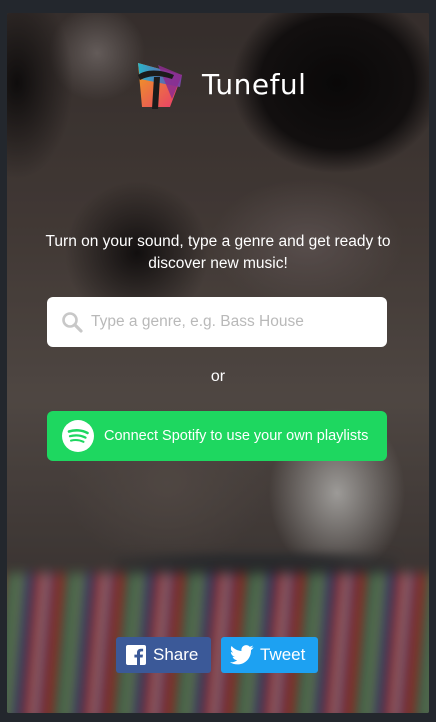  What do you see at coordinates (176, 654) in the screenshot?
I see `facebook-share-label: Share` at bounding box center [176, 654].